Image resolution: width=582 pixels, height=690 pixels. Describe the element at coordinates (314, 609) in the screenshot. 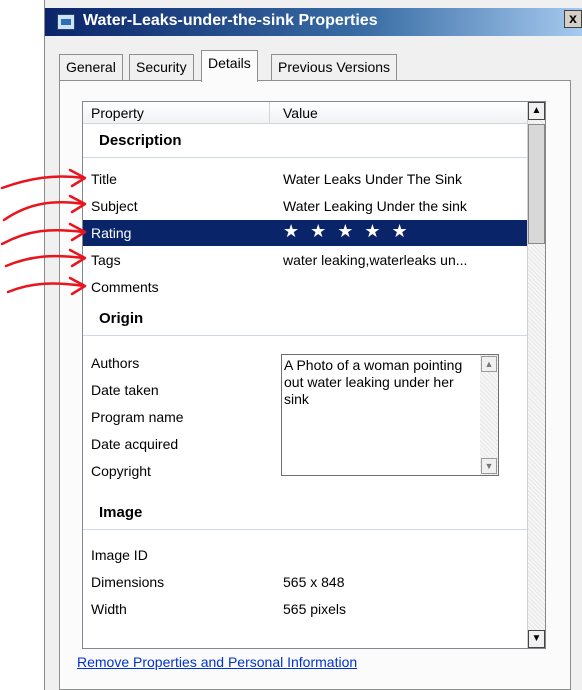

I see `property-value: 565 pixels` at that location.